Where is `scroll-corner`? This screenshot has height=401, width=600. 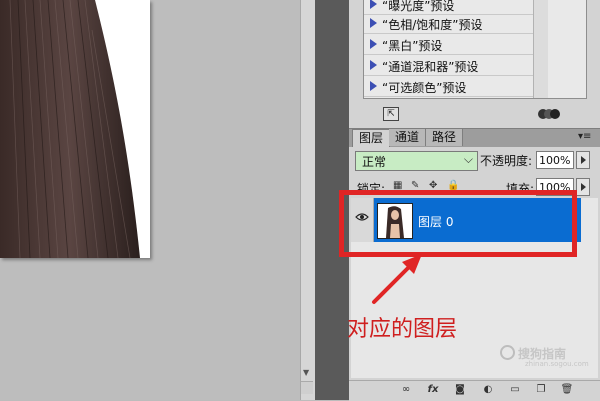 scroll-corner is located at coordinates (307, 387).